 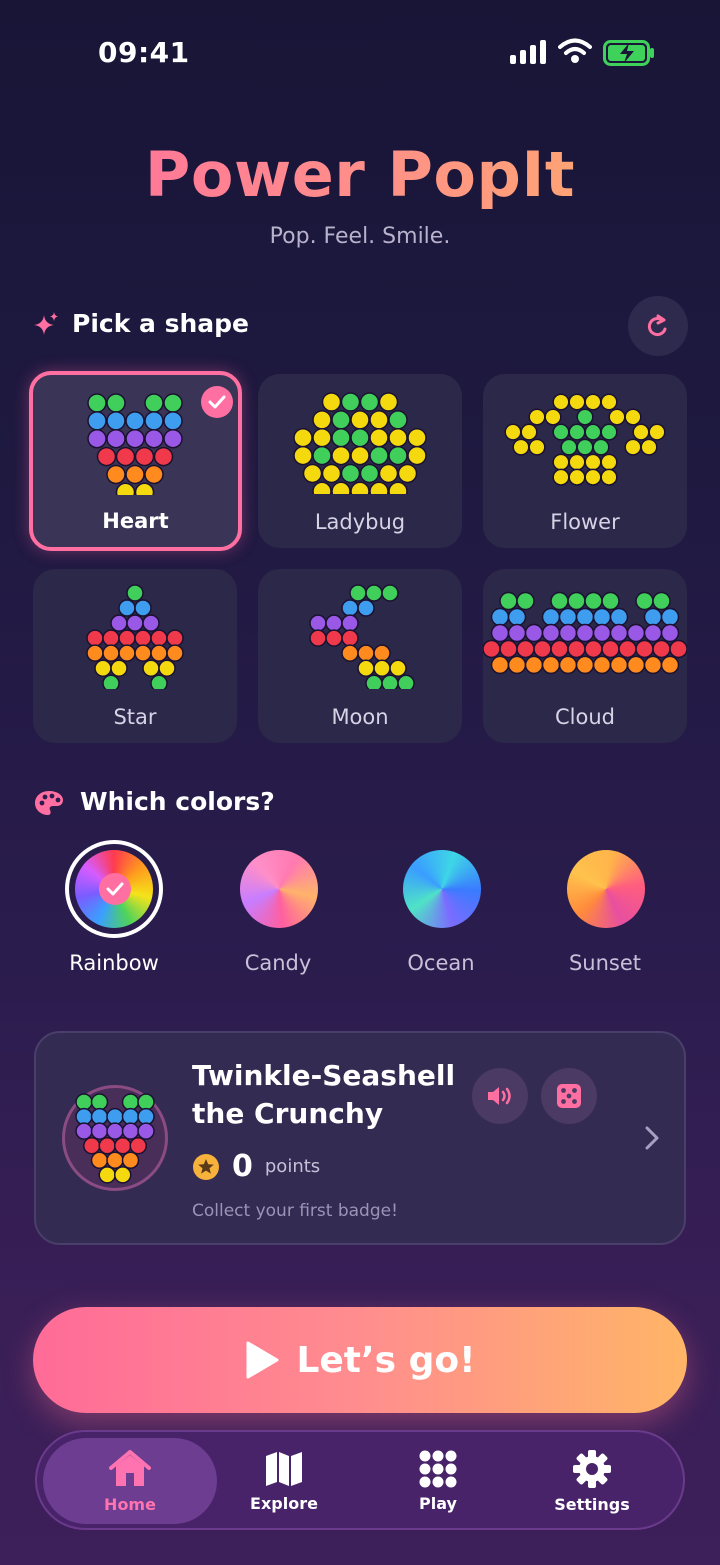 What do you see at coordinates (606, 889) in the screenshot?
I see `palette-swatch-sunset` at bounding box center [606, 889].